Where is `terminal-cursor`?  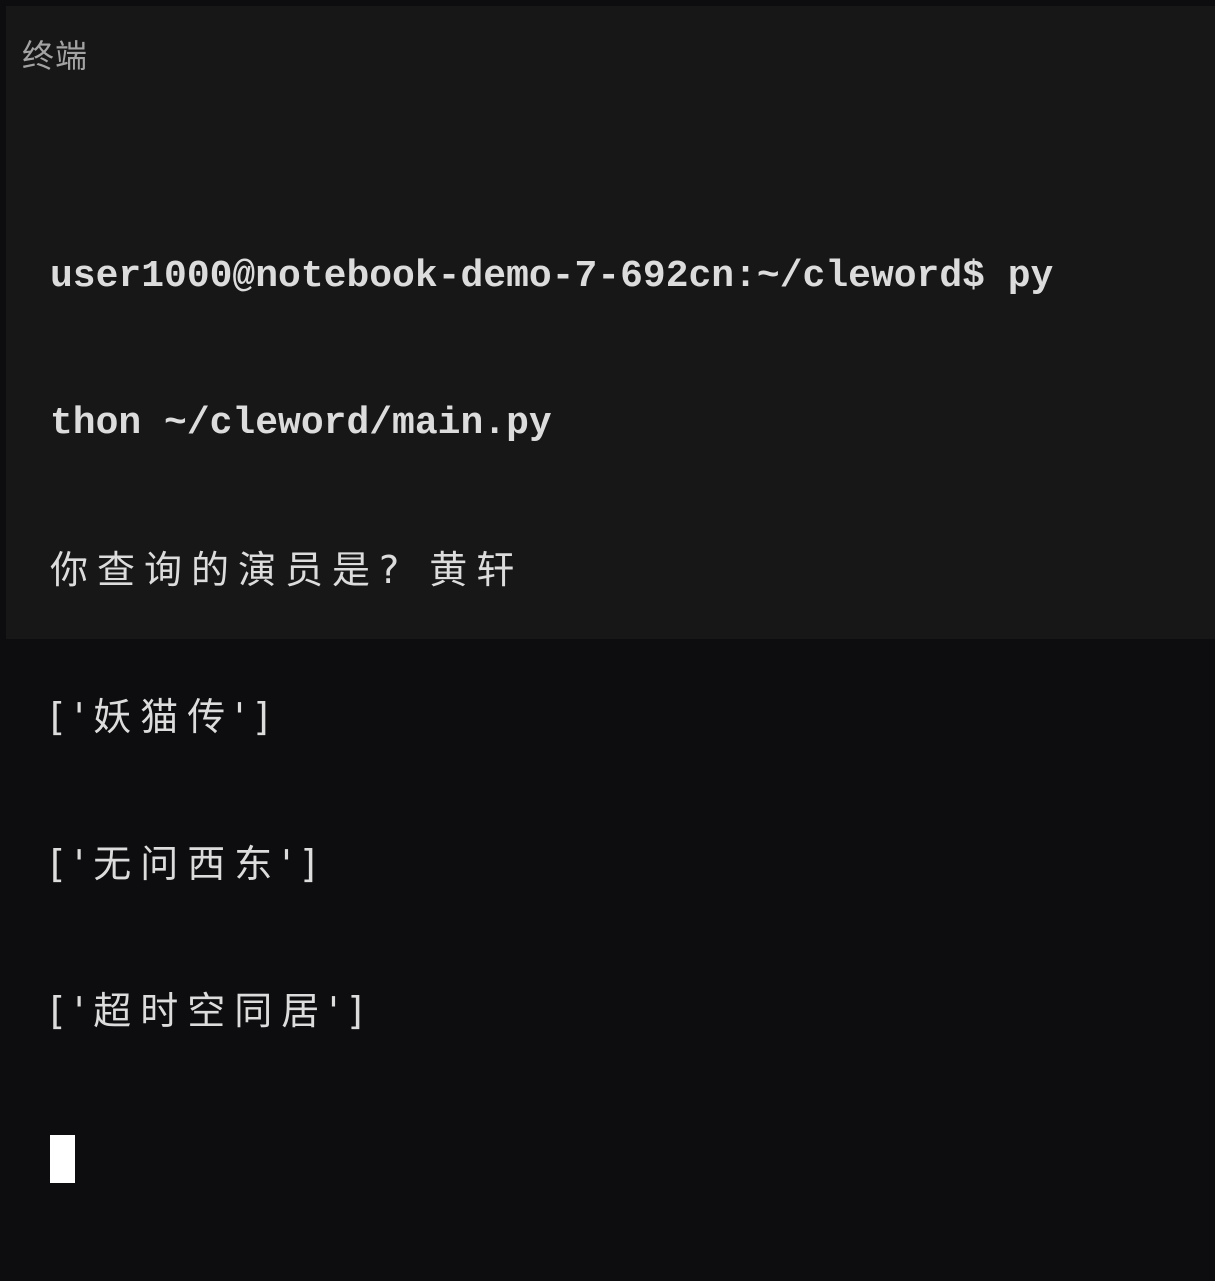
terminal-cursor is located at coordinates (62, 1159).